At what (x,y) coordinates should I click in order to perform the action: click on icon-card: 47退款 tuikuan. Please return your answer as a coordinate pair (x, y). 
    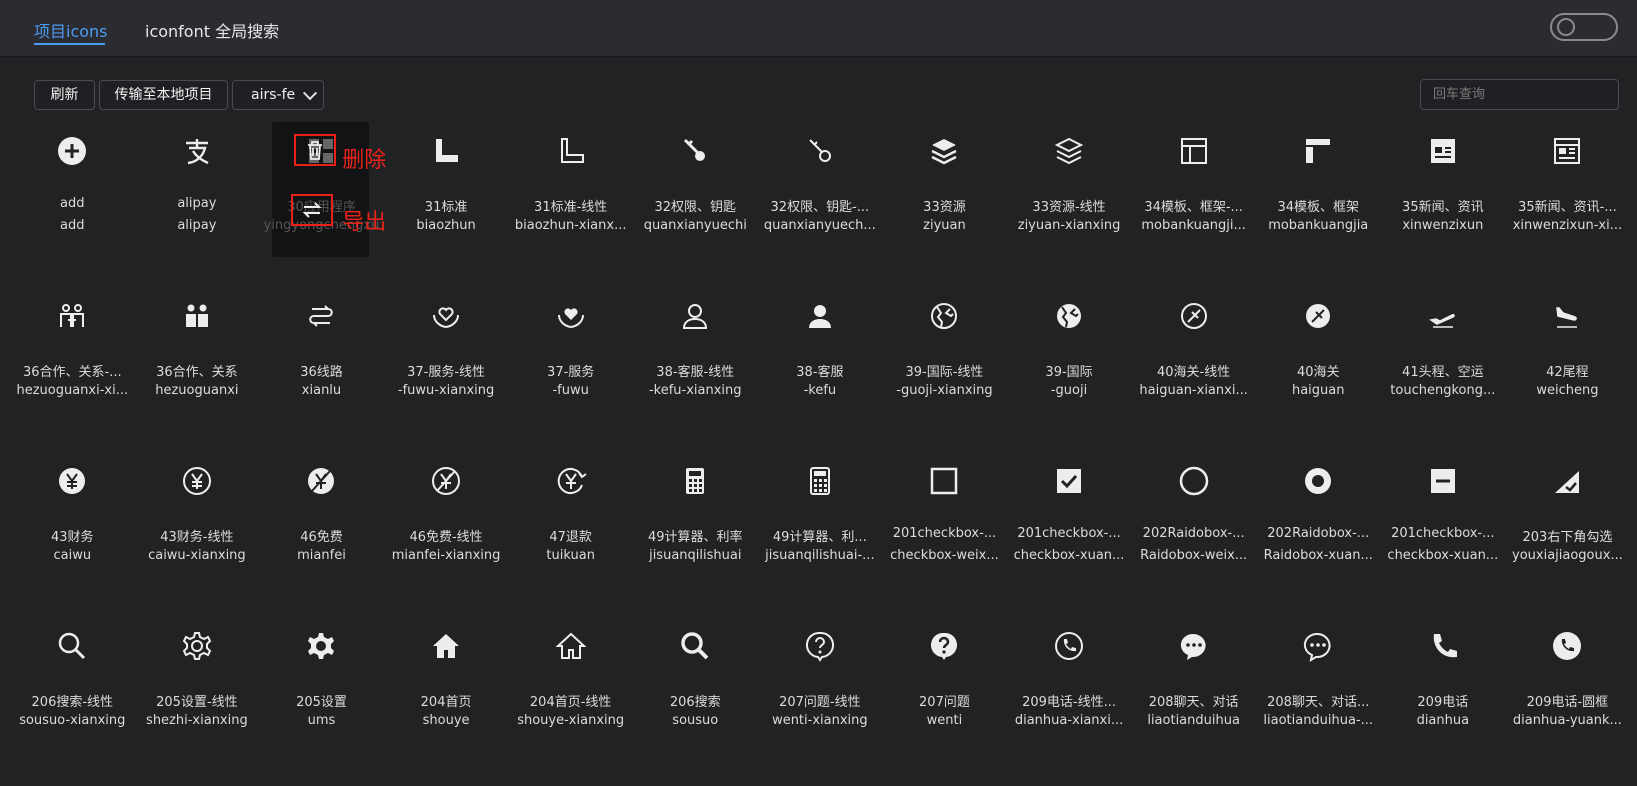
    Looking at the image, I should click on (570, 517).